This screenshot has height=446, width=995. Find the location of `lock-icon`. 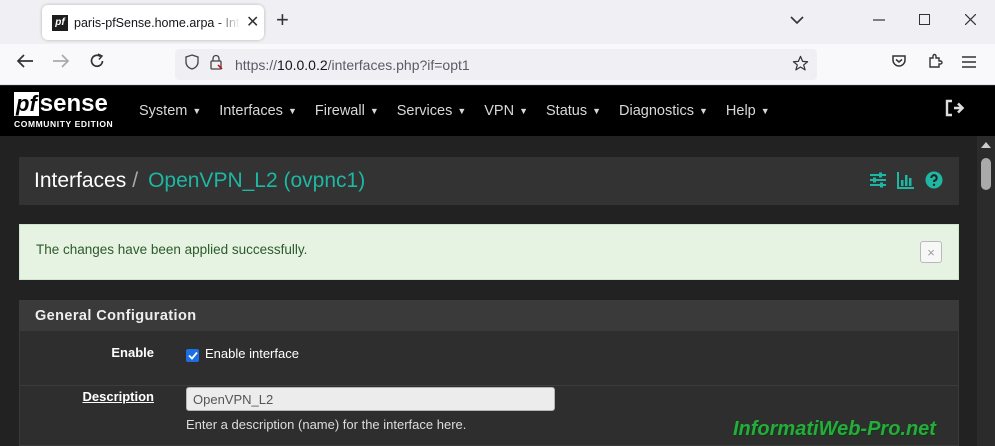

lock-icon is located at coordinates (216, 64).